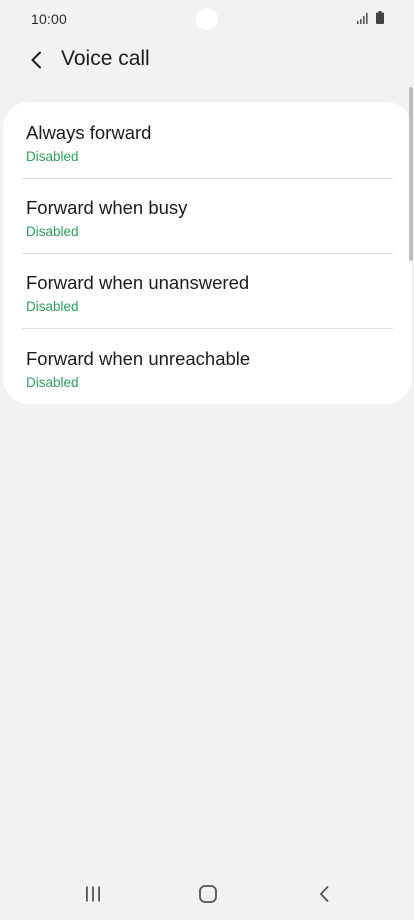 This screenshot has height=920, width=414. What do you see at coordinates (362, 18) in the screenshot?
I see `signal-icon` at bounding box center [362, 18].